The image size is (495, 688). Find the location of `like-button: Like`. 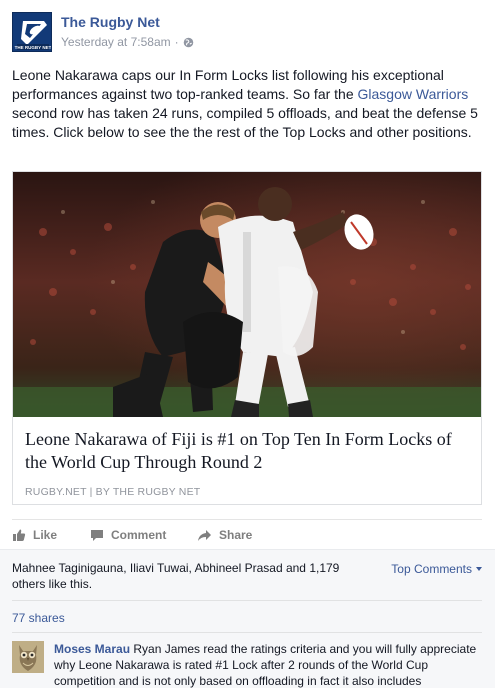

like-button: Like is located at coordinates (34, 535).